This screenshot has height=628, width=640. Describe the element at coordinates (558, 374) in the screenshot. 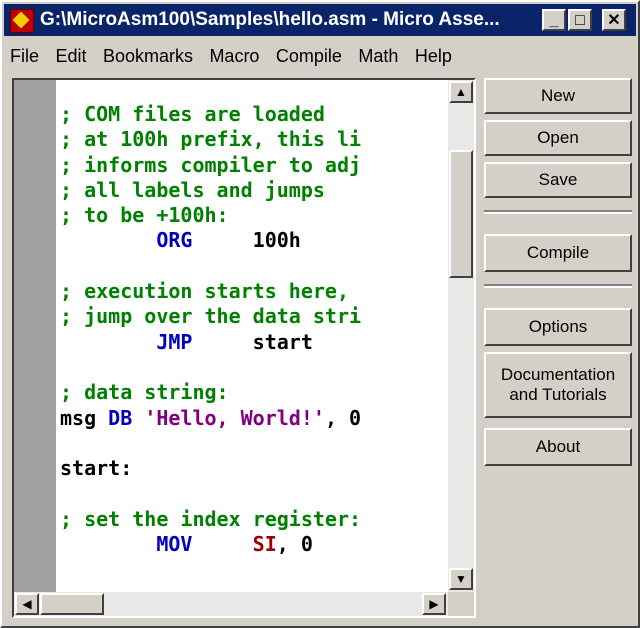

I see `documentation-label-line1: Documentation` at that location.